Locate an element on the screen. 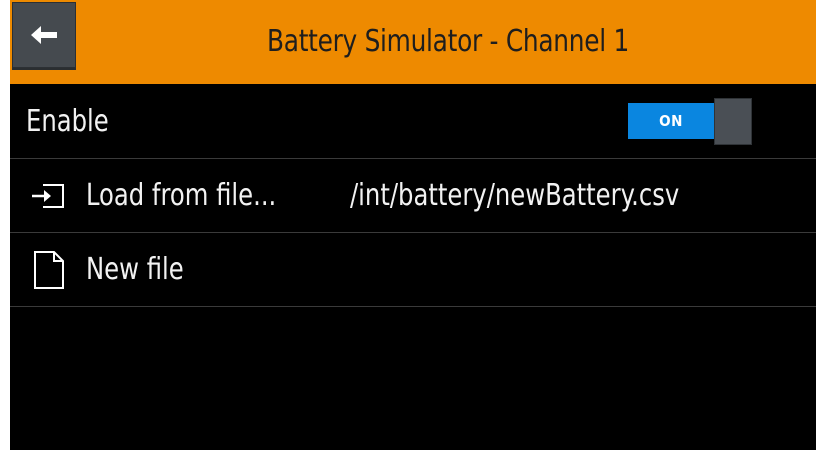 This screenshot has width=816, height=450. toggle-state-label: ON is located at coordinates (671, 121).